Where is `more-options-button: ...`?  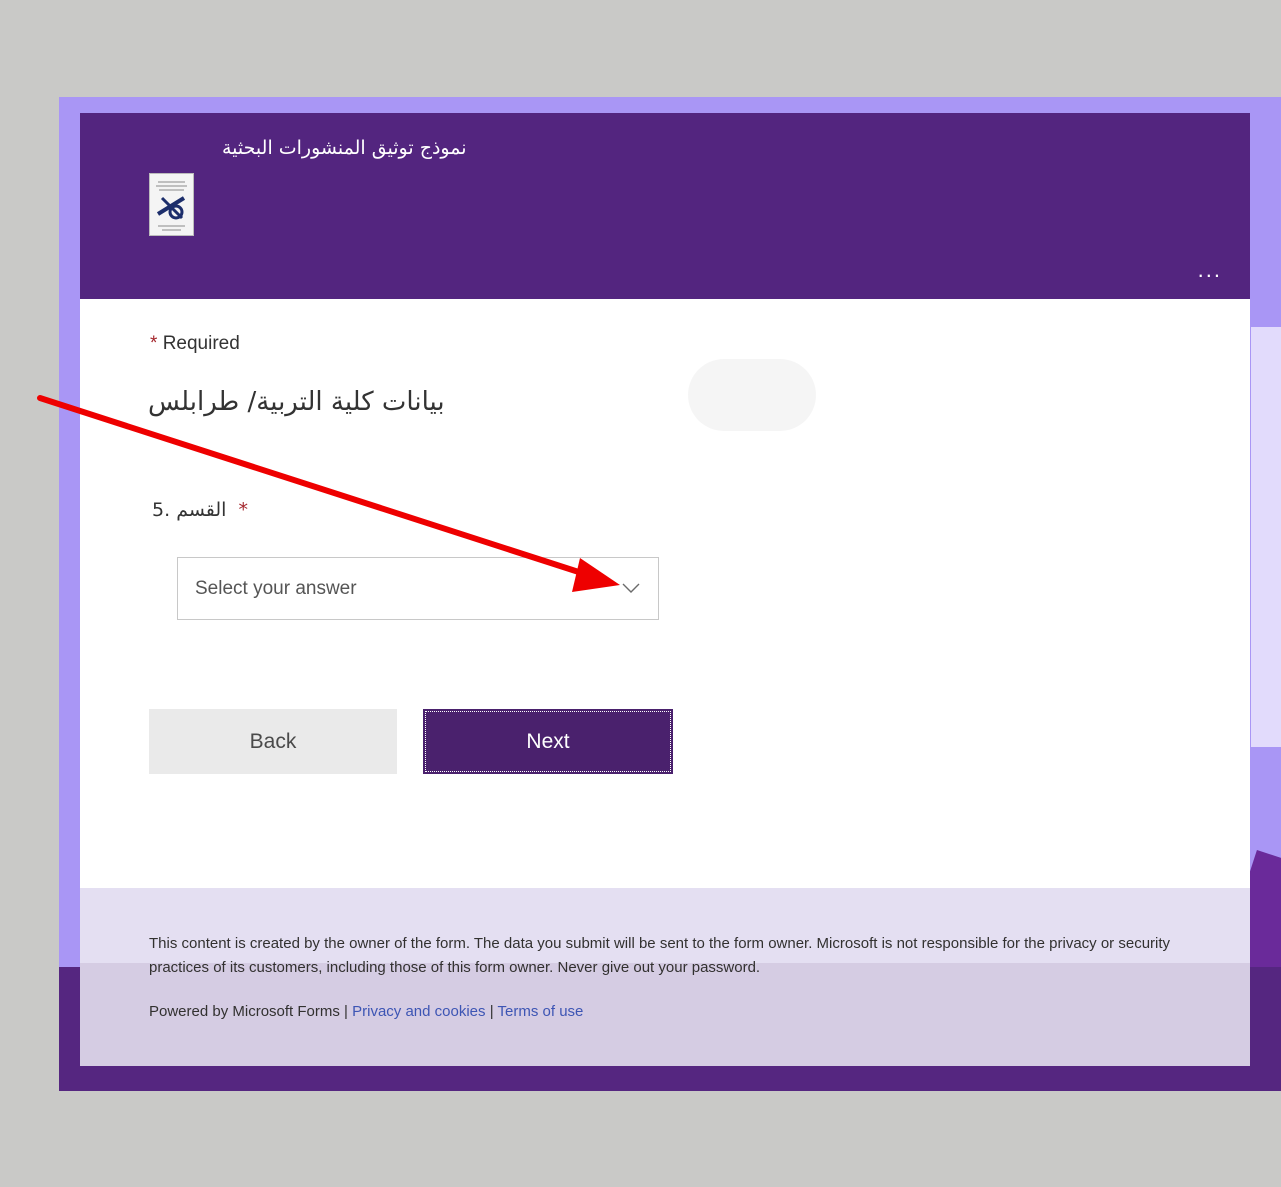
more-options-button: ... is located at coordinates (1210, 270).